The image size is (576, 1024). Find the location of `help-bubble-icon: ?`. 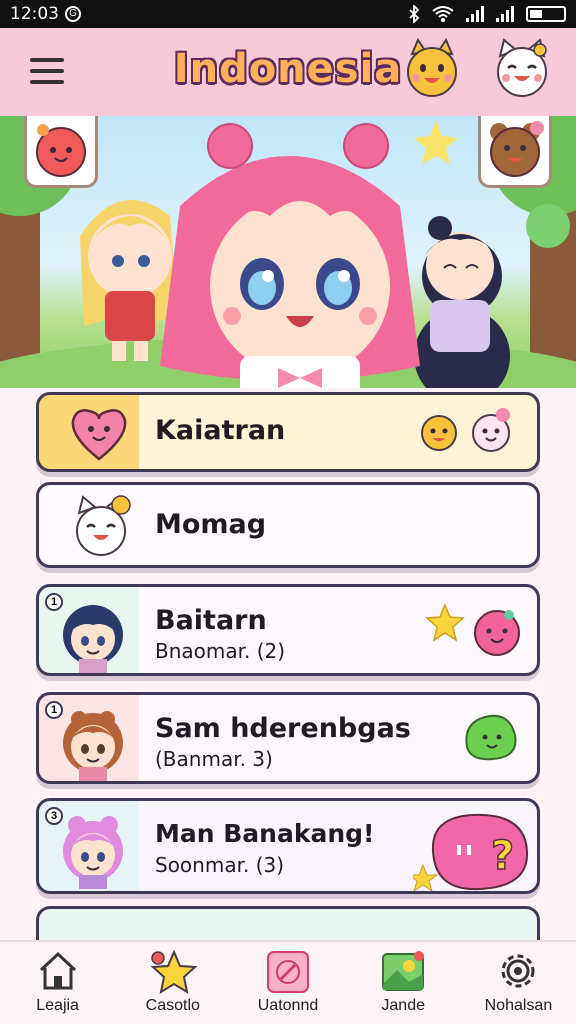

help-bubble-icon: ? is located at coordinates (471, 852).